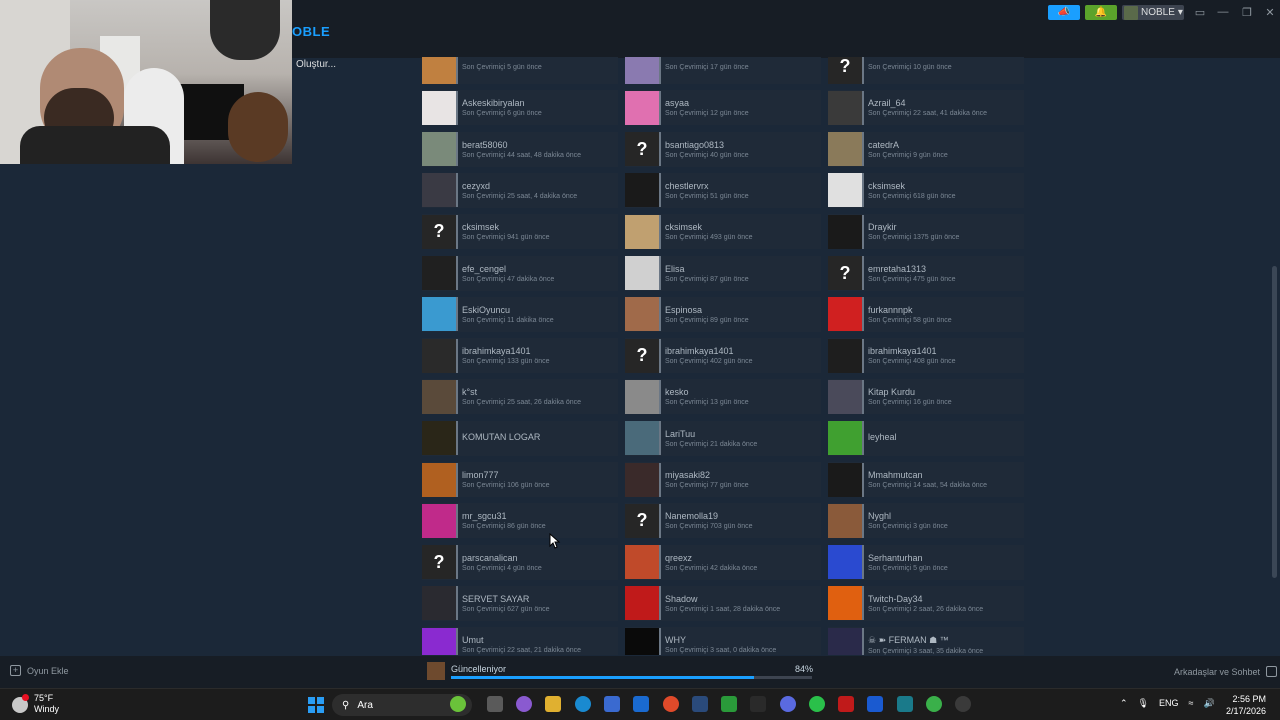 This screenshot has height=720, width=1280. What do you see at coordinates (882, 437) in the screenshot?
I see `friend-name: leyheal` at bounding box center [882, 437].